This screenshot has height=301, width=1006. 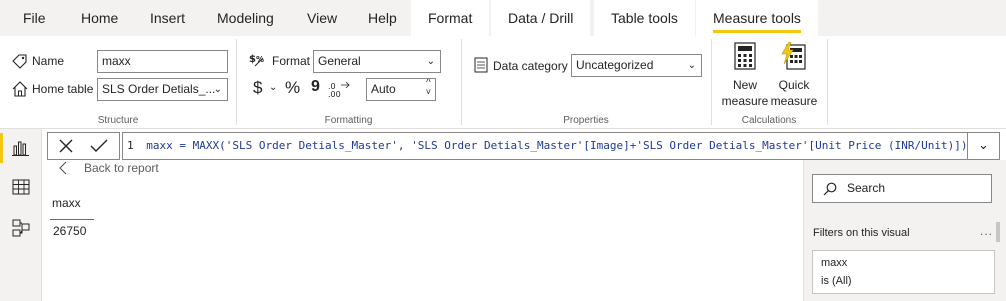 I want to click on data-category-icon, so click(x=481, y=65).